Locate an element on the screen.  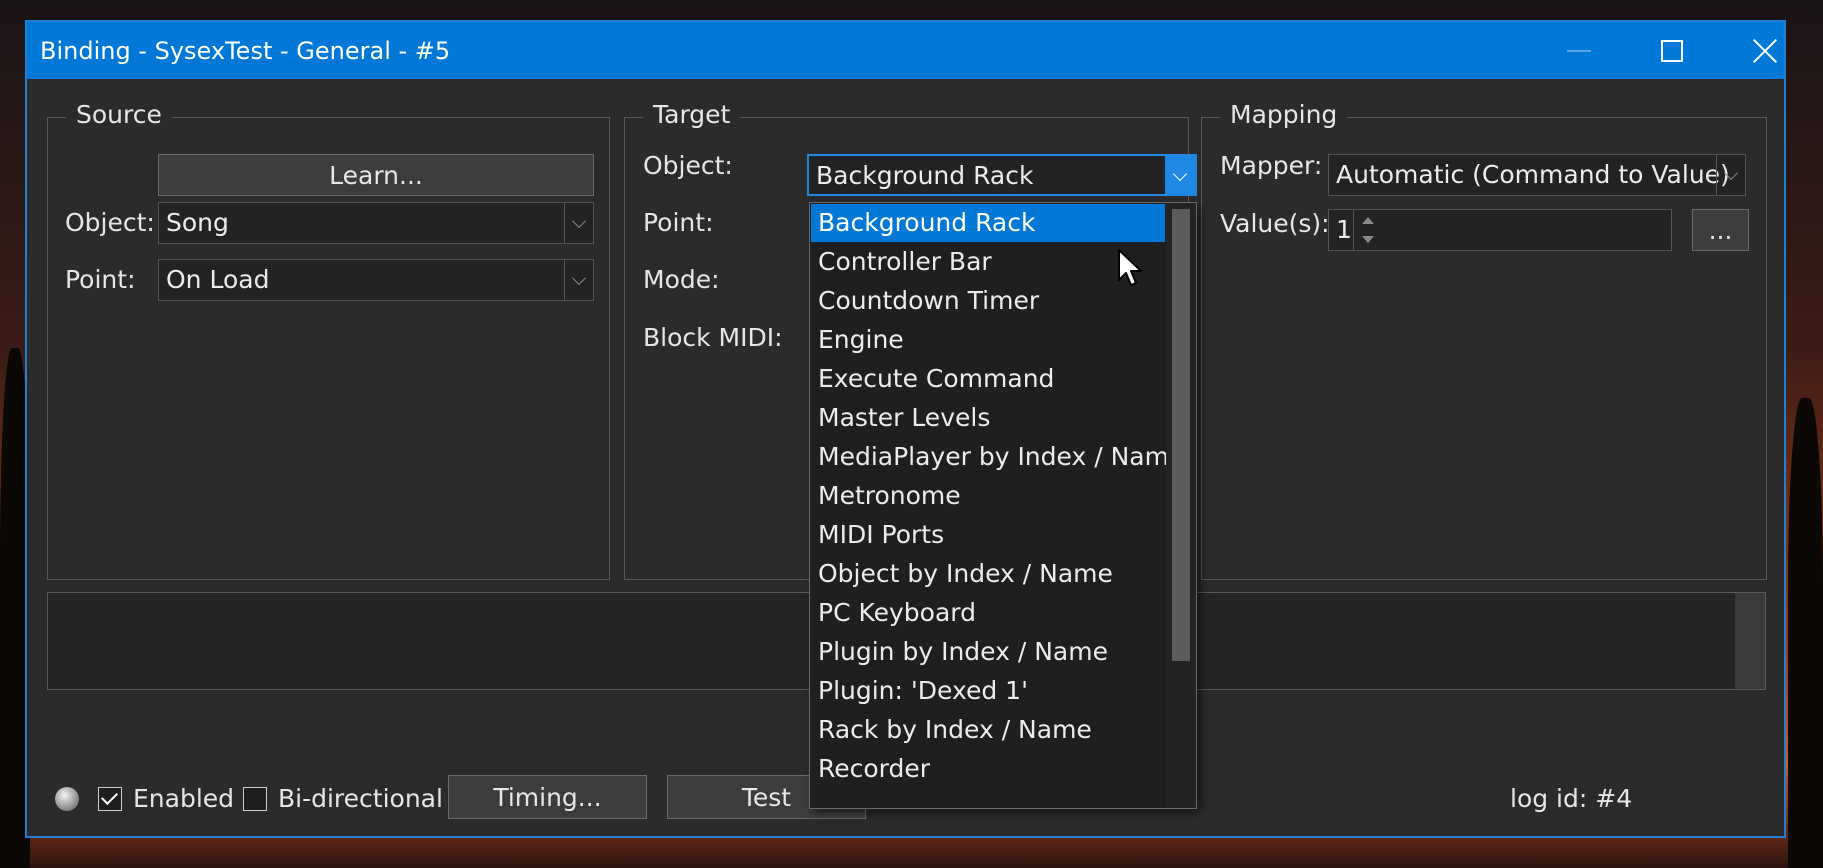
source-object-dropdown-button is located at coordinates (578, 223).